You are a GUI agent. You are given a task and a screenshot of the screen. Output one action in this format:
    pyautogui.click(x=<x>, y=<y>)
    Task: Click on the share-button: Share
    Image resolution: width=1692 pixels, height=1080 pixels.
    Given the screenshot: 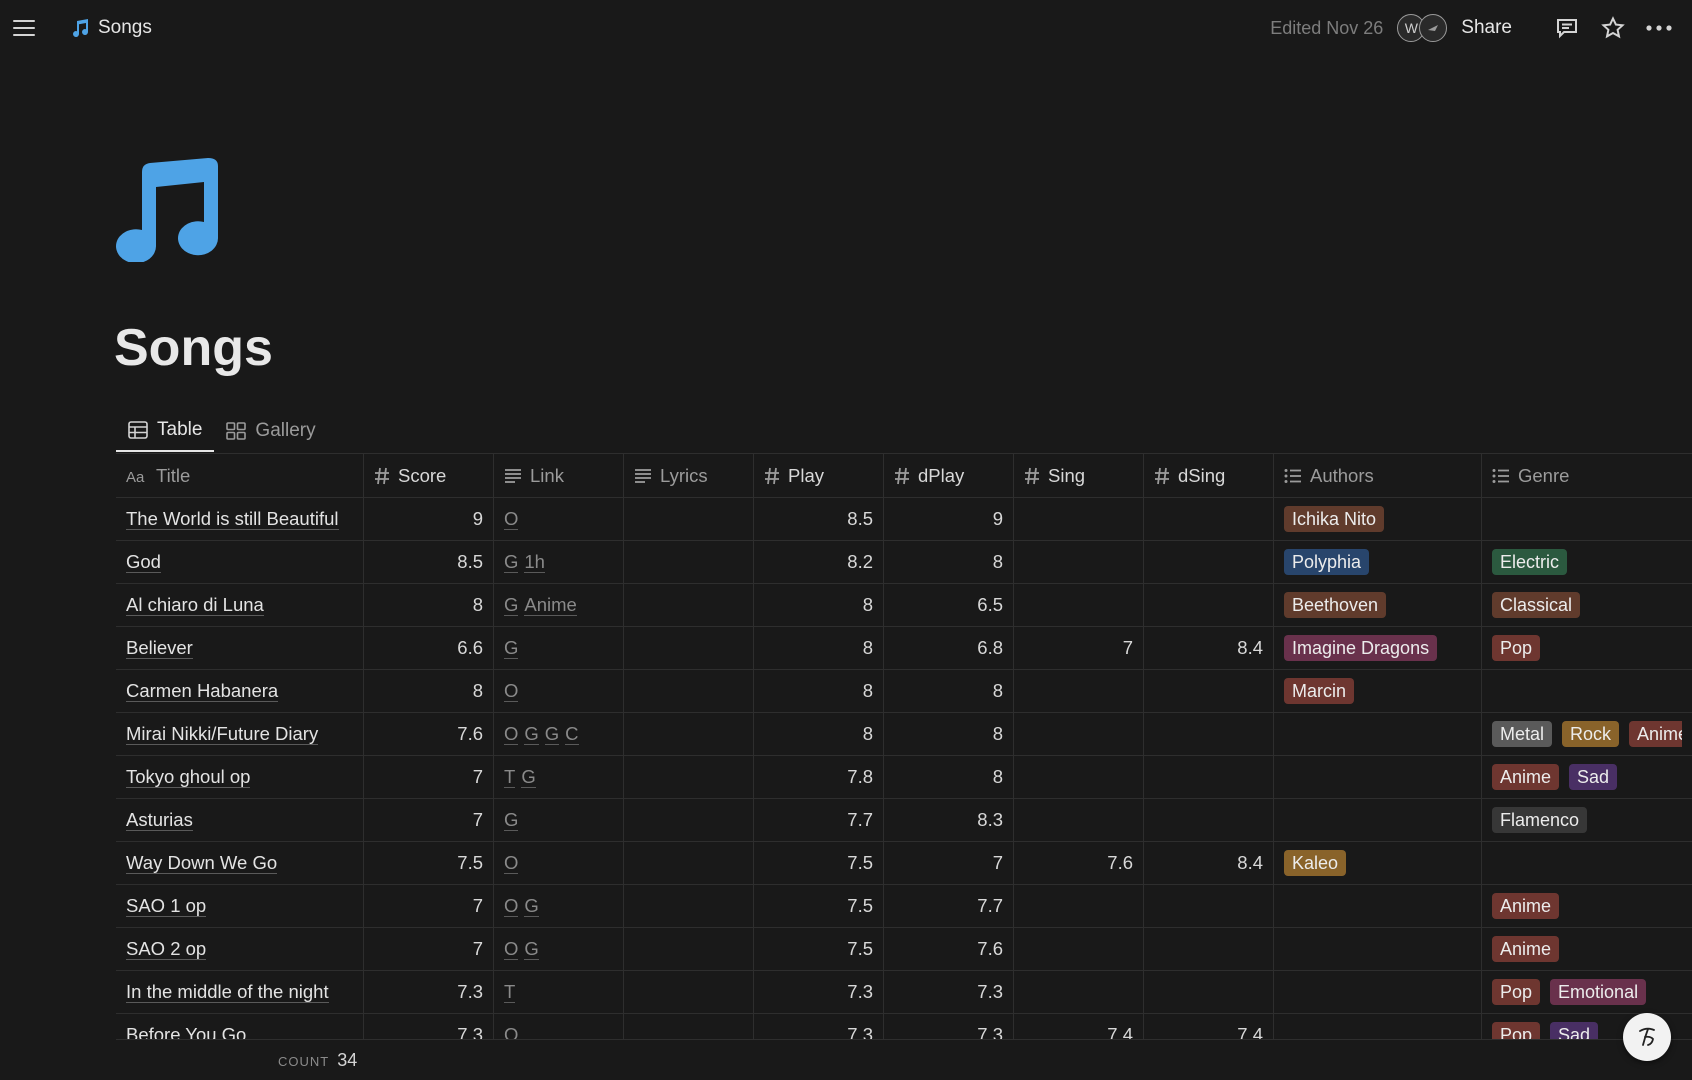 What is the action you would take?
    pyautogui.click(x=1486, y=28)
    